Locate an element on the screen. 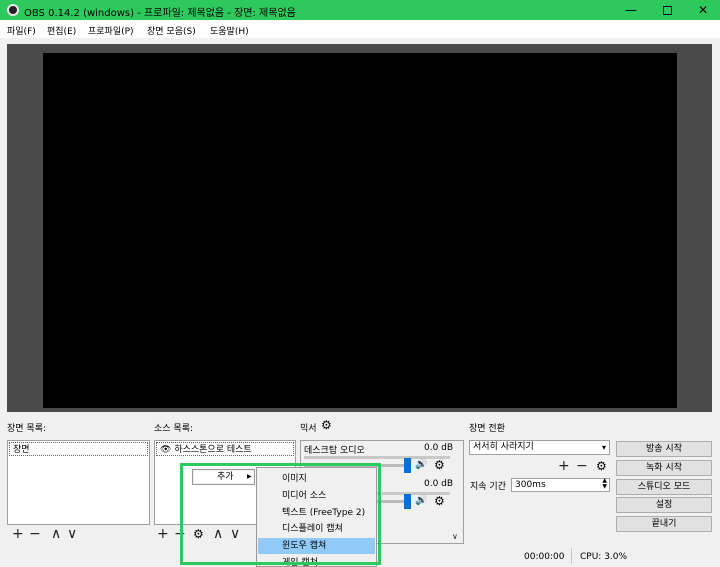 Image resolution: width=720 pixels, height=567 pixels. settings-button: 설정 is located at coordinates (664, 505).